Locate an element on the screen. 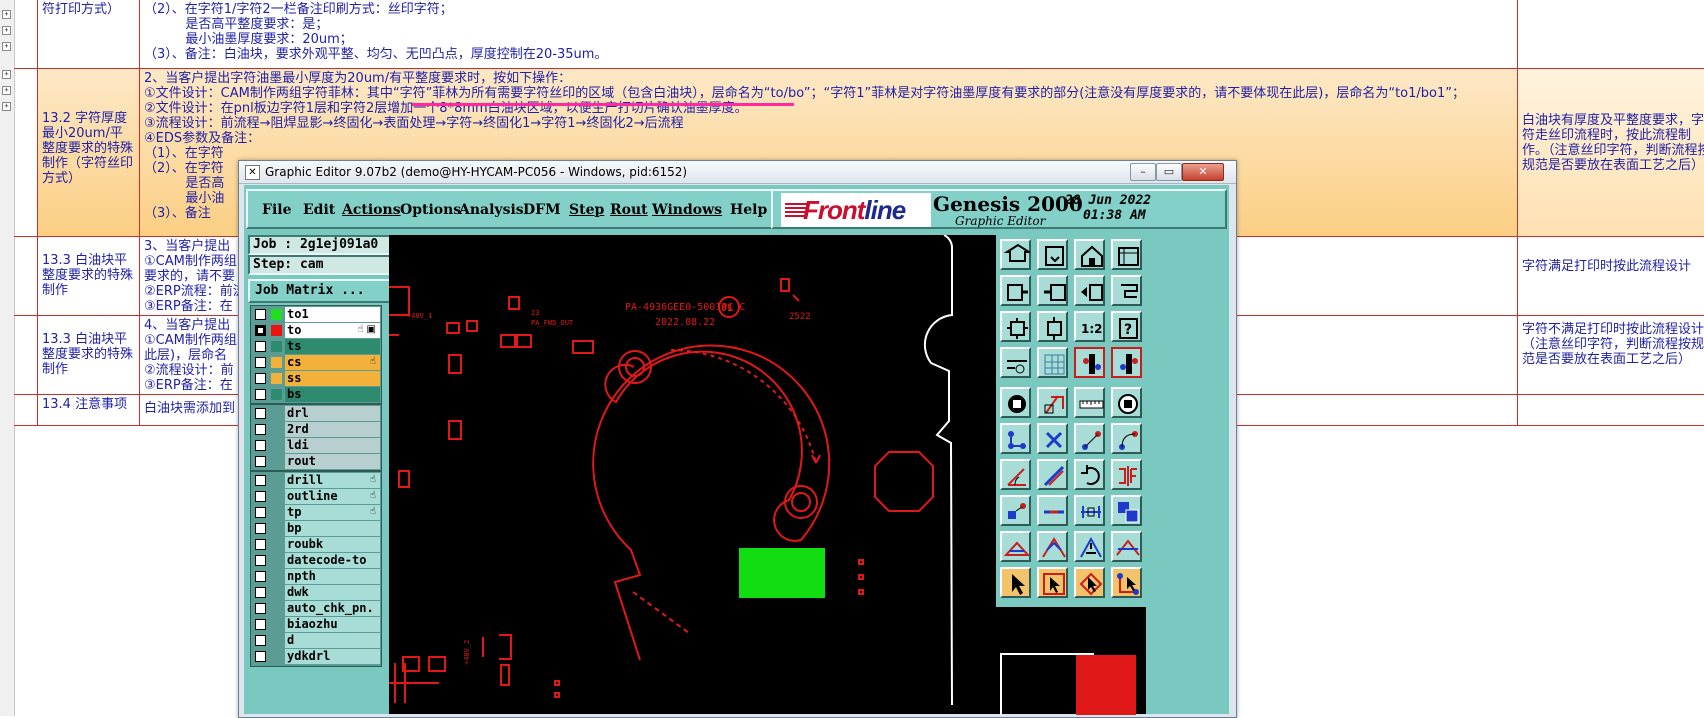 This screenshot has height=718, width=1704. minimize-button: – is located at coordinates (1143, 172).